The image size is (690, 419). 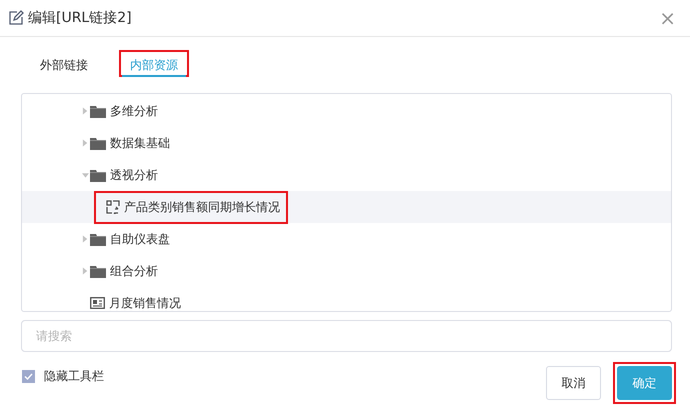 What do you see at coordinates (64, 65) in the screenshot?
I see `tab: 外部链接` at bounding box center [64, 65].